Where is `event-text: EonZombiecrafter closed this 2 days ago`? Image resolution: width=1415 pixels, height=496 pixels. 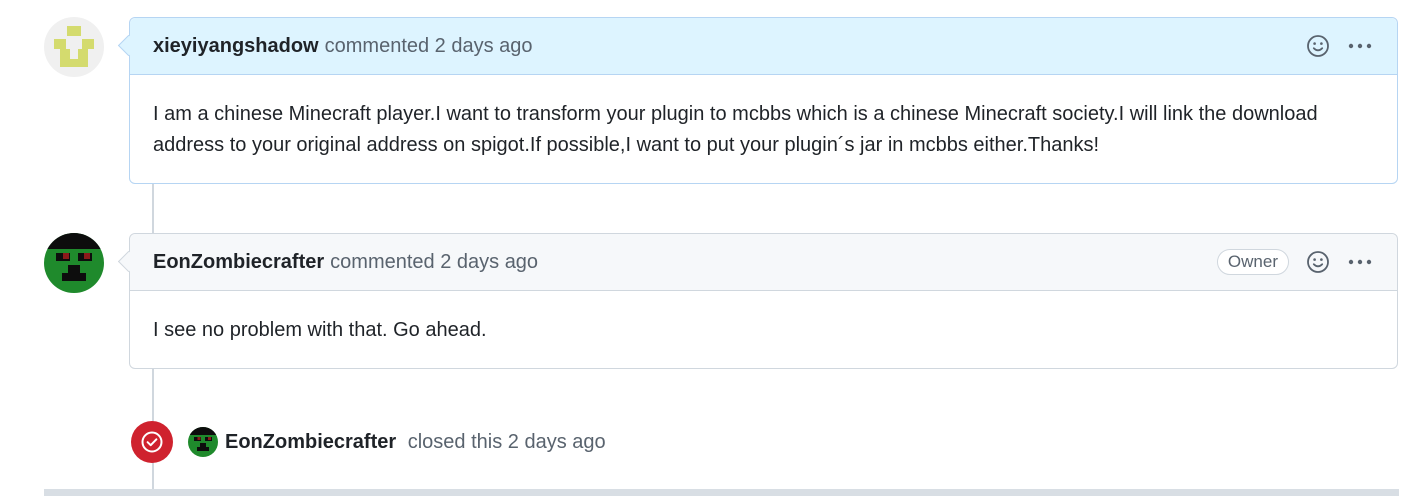
event-text: EonZombiecrafter closed this 2 days ago is located at coordinates (415, 442).